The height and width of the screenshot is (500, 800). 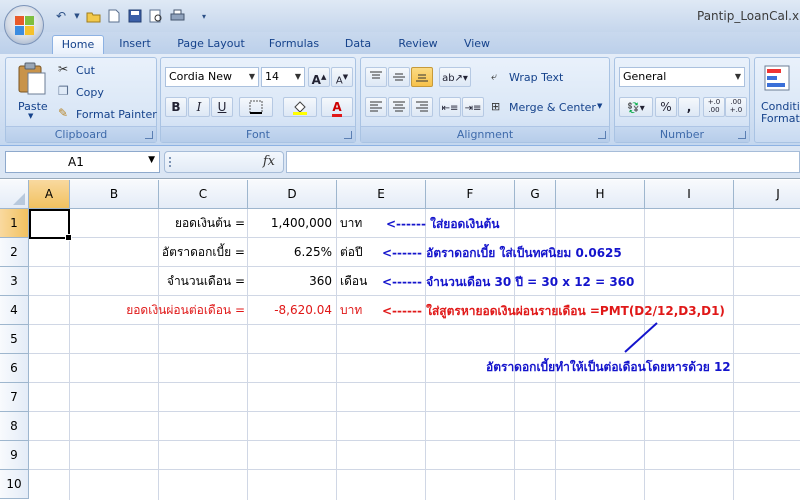 I want to click on open-folder-icon, so click(x=93, y=16).